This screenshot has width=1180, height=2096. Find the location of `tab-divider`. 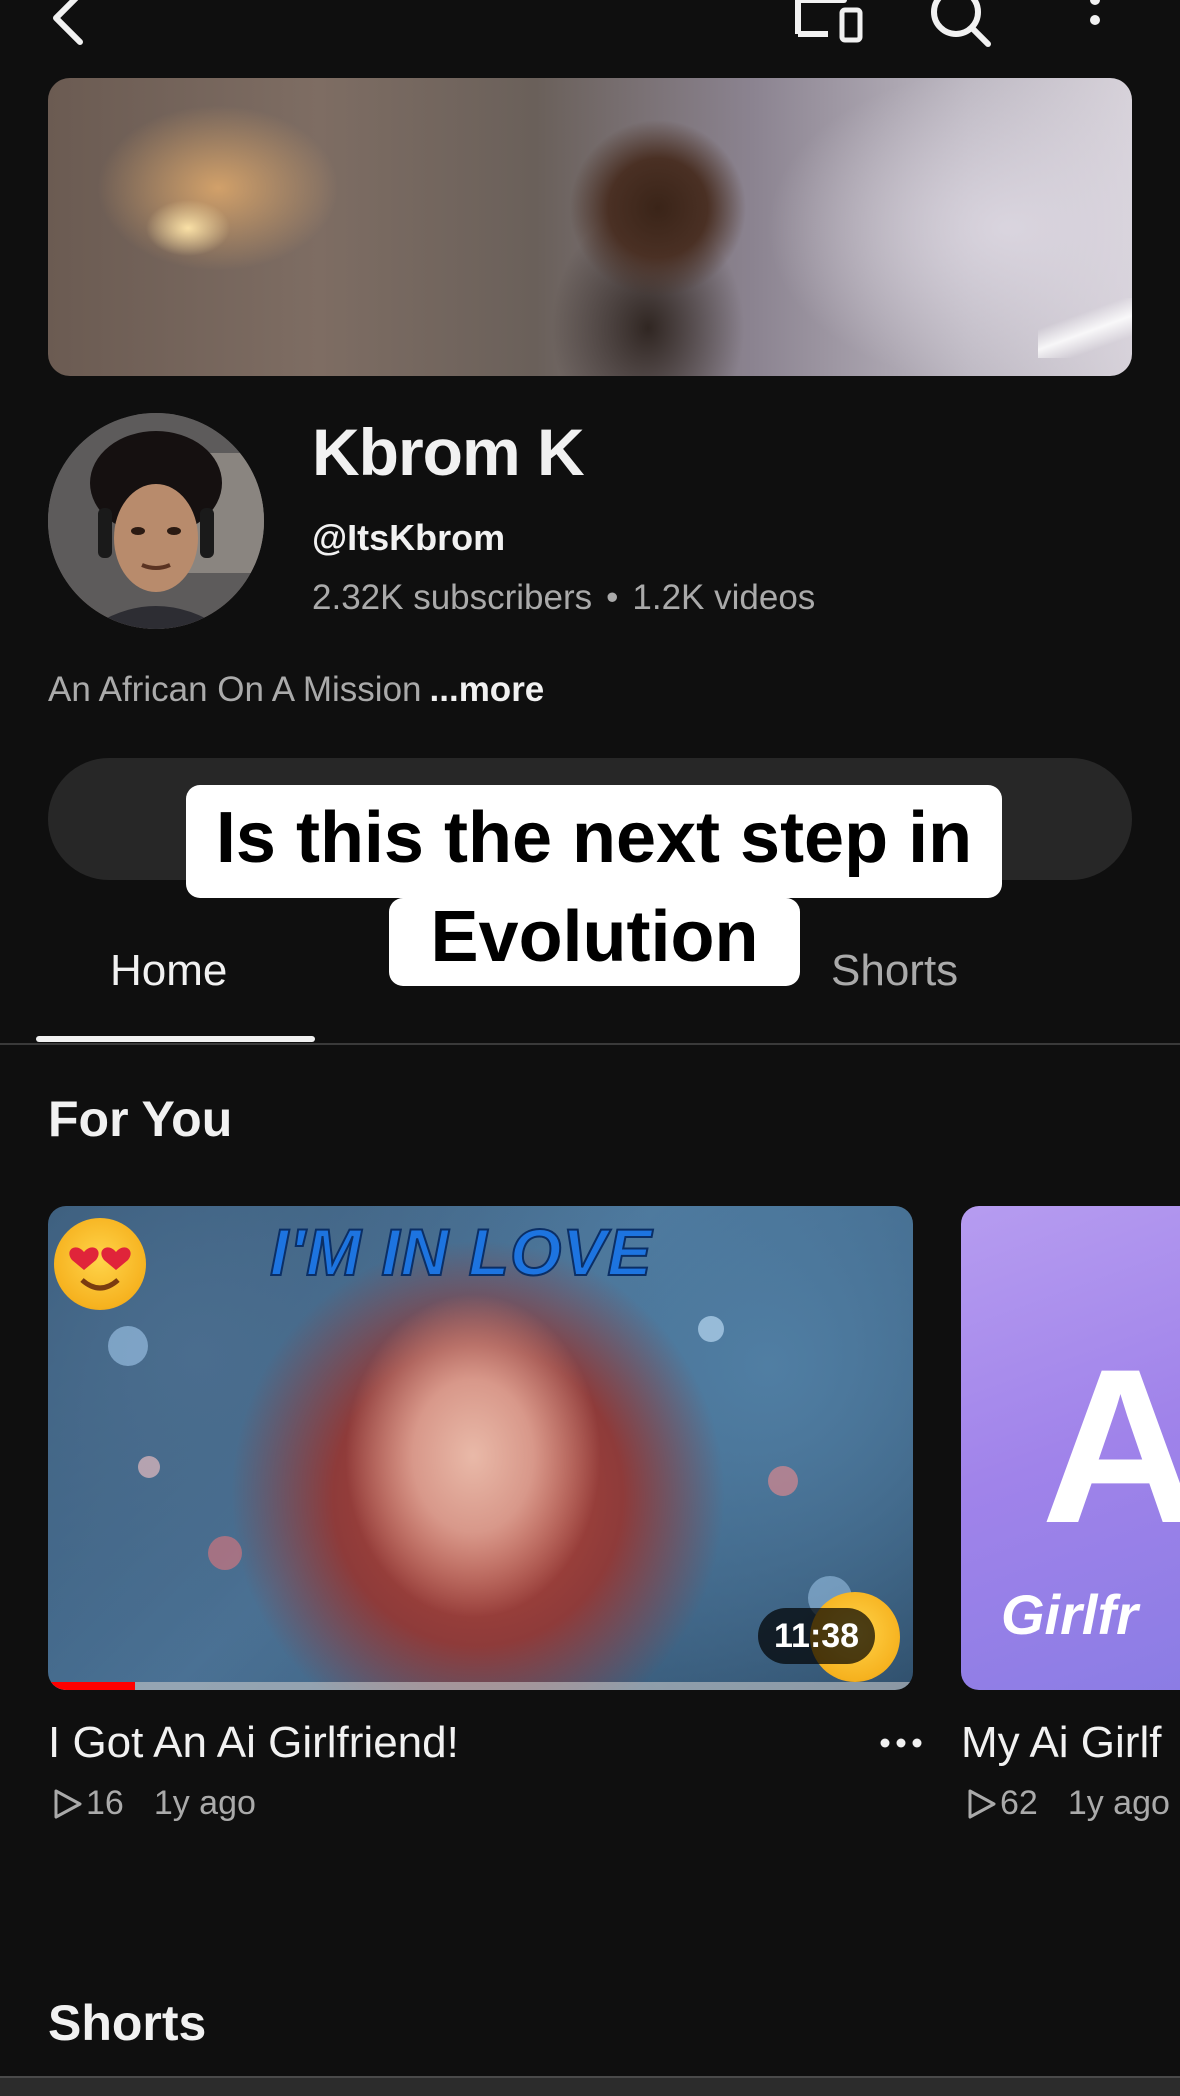

tab-divider is located at coordinates (590, 1044).